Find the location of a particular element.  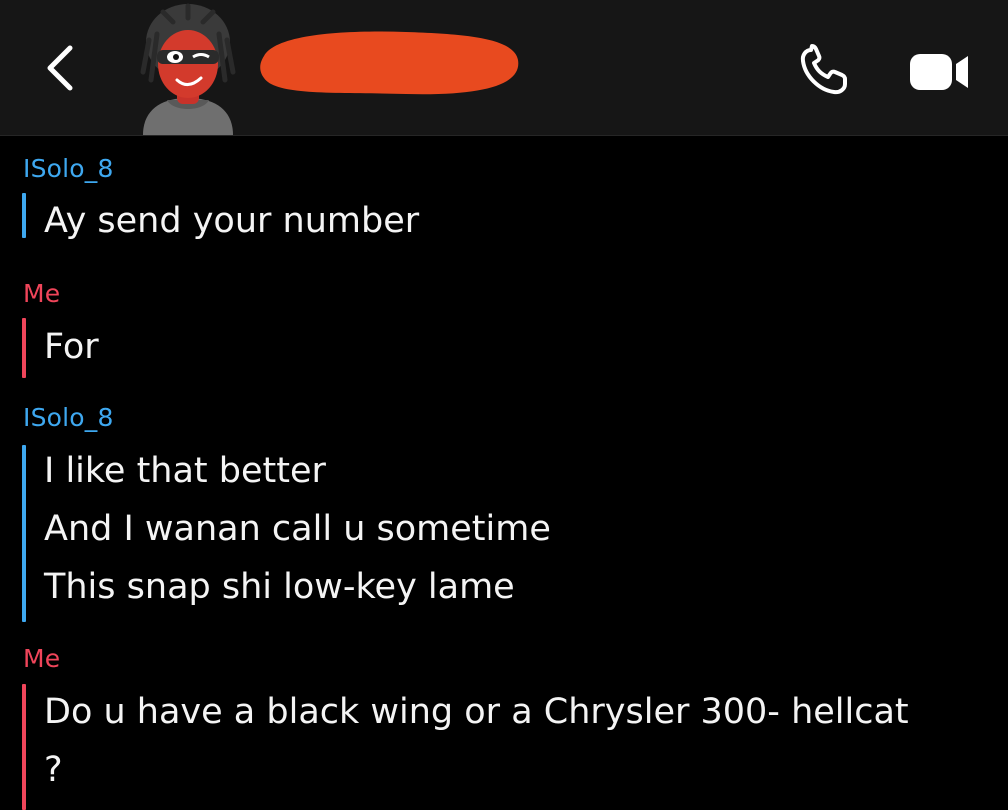

video-camera-icon is located at coordinates (939, 72).